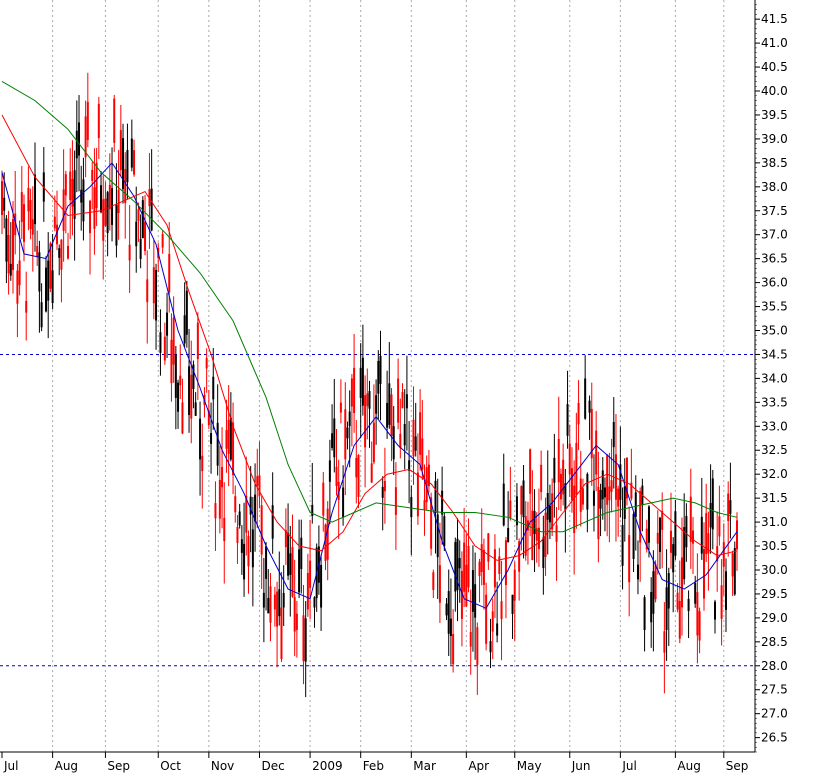 The image size is (819, 774). What do you see at coordinates (774, 91) in the screenshot?
I see `y-tick-label: 40.0` at bounding box center [774, 91].